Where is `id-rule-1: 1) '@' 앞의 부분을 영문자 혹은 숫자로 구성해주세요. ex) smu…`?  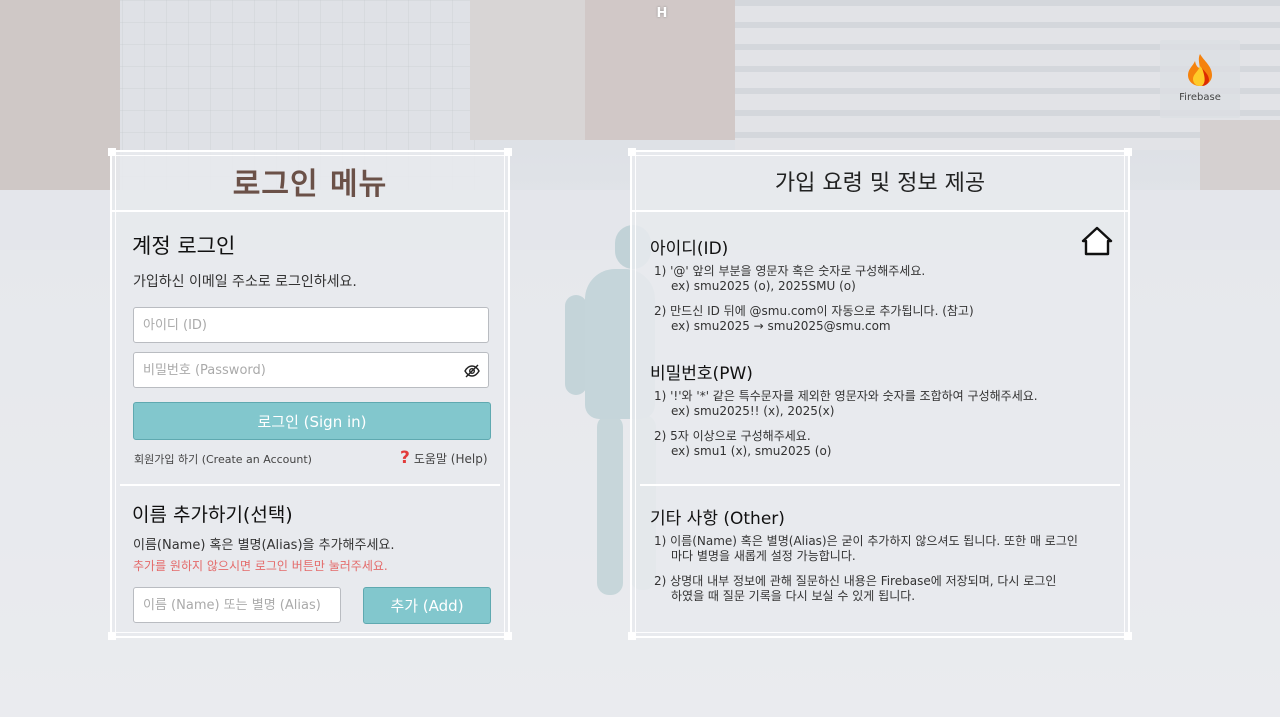
id-rule-1: 1) '@' 앞의 부분을 영문자 혹은 숫자로 구성해주세요. ex) smu… is located at coordinates (790, 278).